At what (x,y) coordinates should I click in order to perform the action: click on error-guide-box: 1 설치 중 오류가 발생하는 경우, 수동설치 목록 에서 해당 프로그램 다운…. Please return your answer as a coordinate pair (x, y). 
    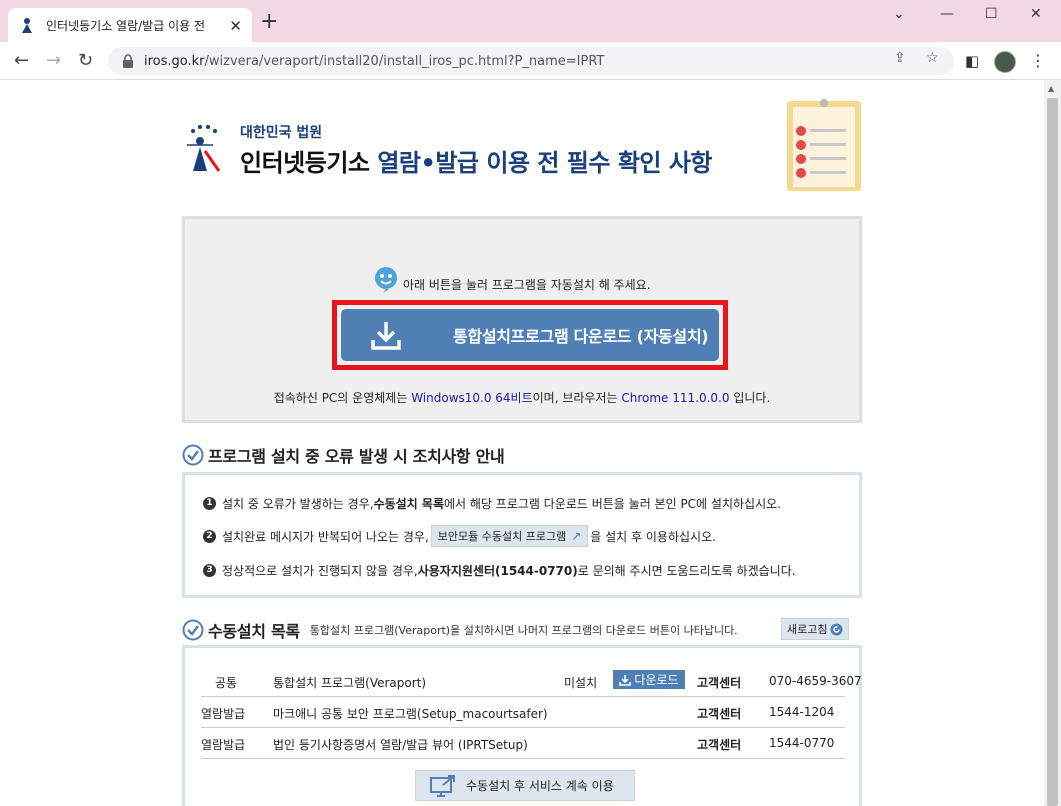
    Looking at the image, I should click on (522, 535).